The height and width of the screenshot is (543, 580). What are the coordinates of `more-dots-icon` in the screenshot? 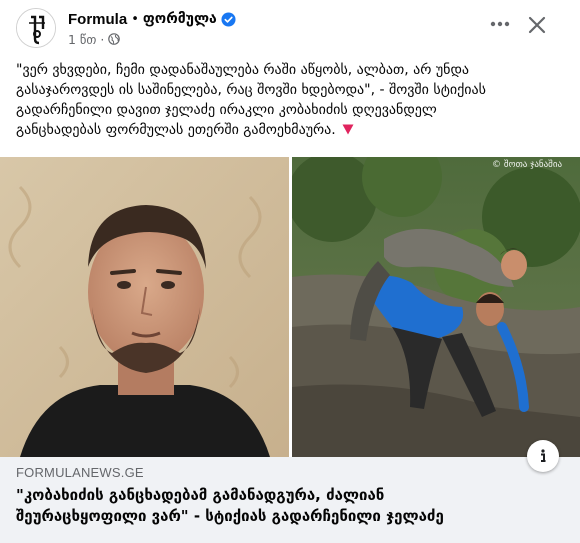 It's located at (500, 24).